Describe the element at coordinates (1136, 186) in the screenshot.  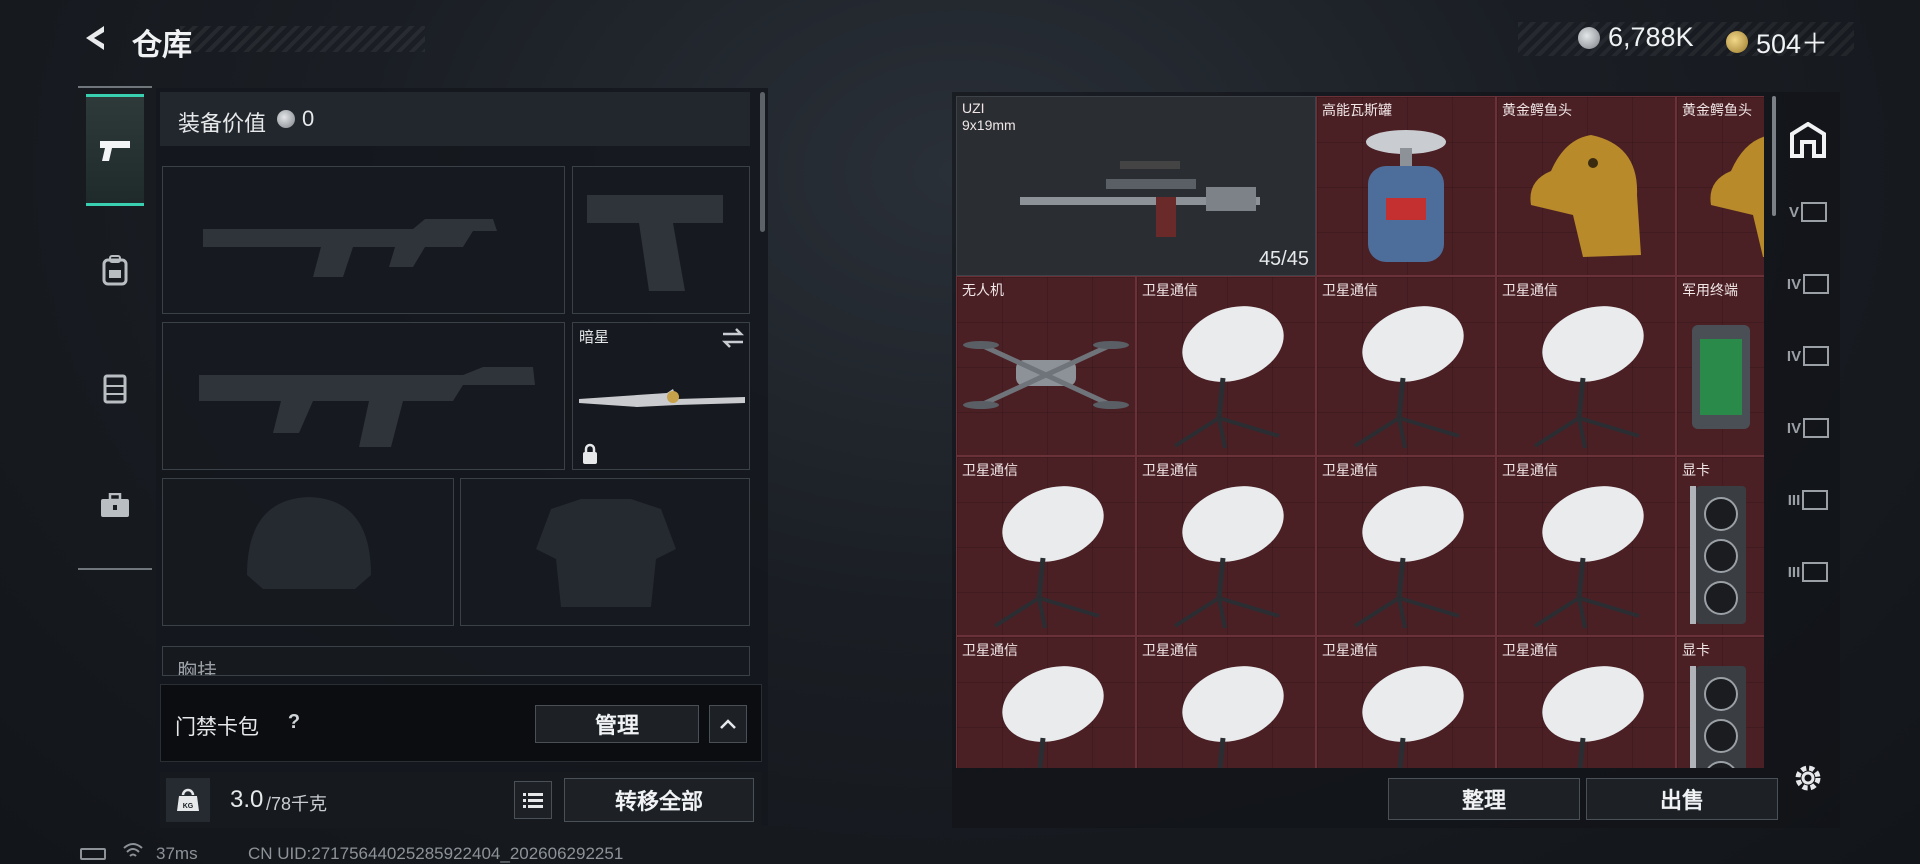
I see `stash-item-weapon: UZI 9x19mm 45/45` at that location.